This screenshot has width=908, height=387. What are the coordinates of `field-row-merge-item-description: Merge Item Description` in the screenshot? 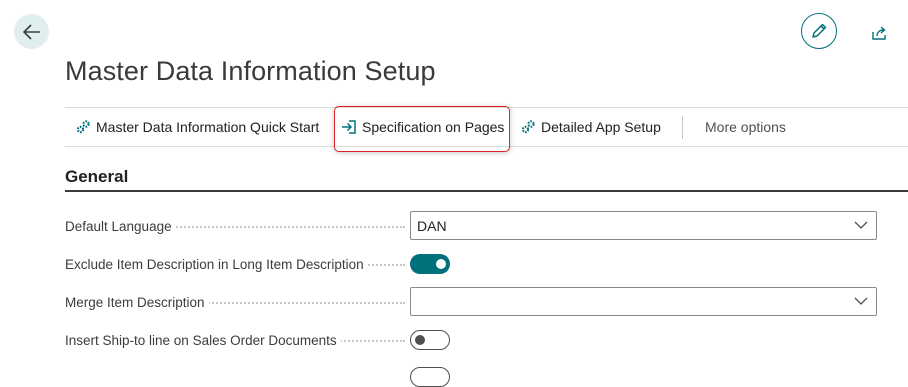 It's located at (486, 302).